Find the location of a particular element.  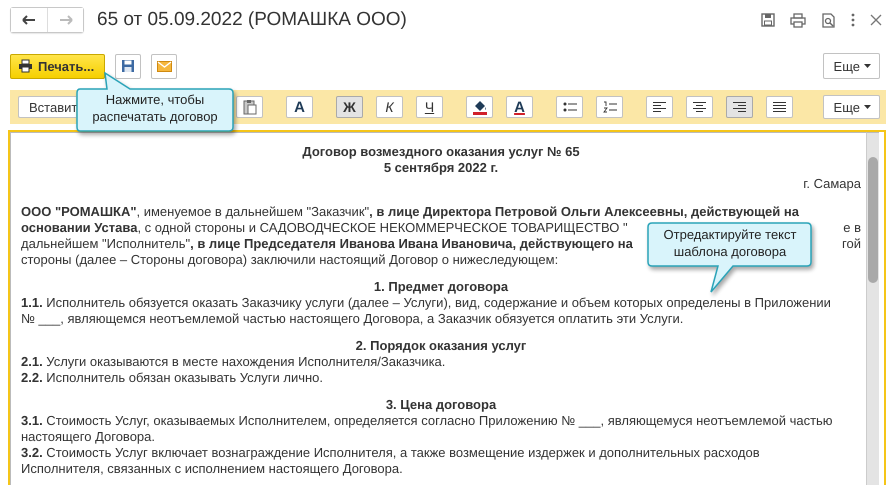

scrollbar is located at coordinates (872, 308).